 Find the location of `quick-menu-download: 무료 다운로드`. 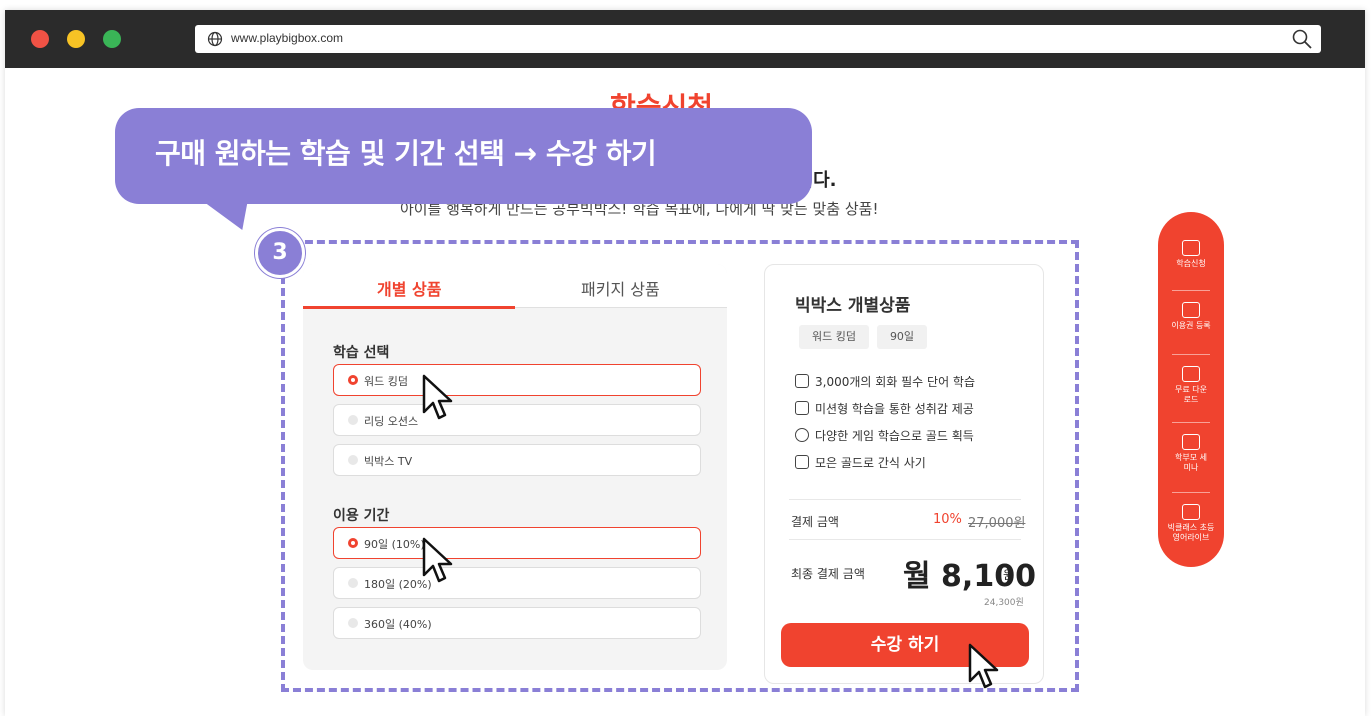

quick-menu-download: 무료 다운로드 is located at coordinates (1191, 385).